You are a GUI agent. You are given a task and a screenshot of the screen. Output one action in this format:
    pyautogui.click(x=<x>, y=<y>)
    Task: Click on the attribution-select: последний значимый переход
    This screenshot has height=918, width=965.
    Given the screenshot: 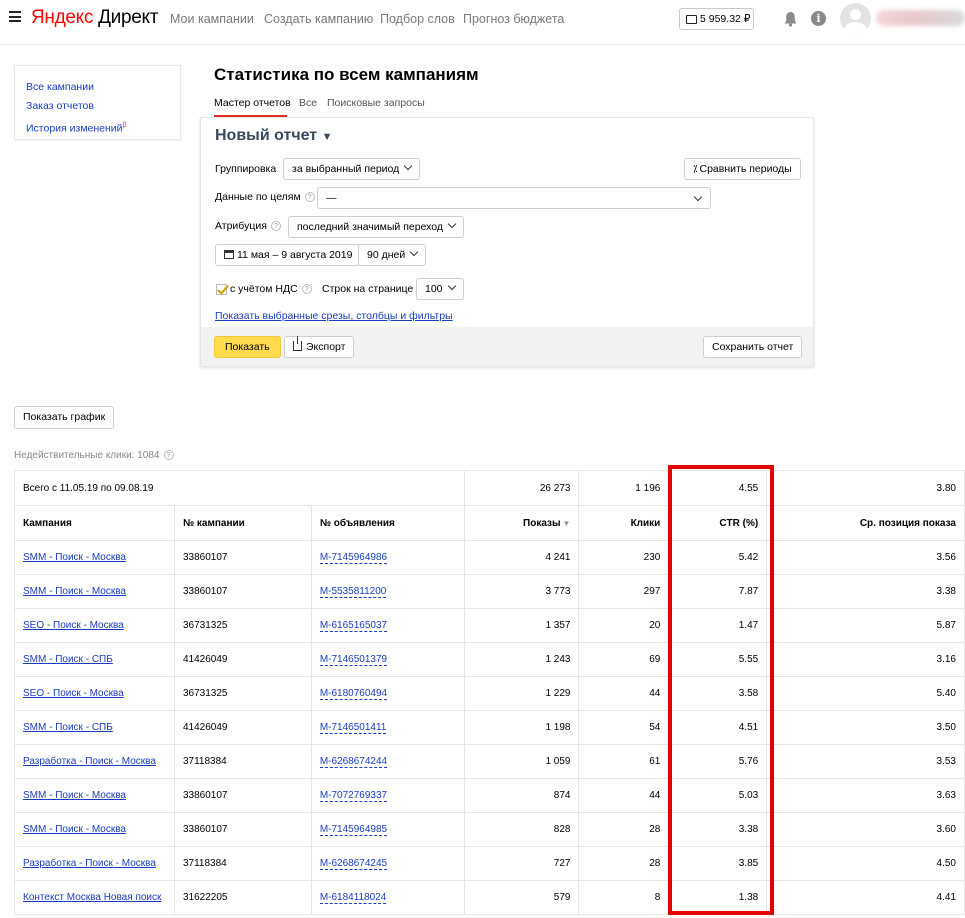 What is the action you would take?
    pyautogui.click(x=376, y=227)
    